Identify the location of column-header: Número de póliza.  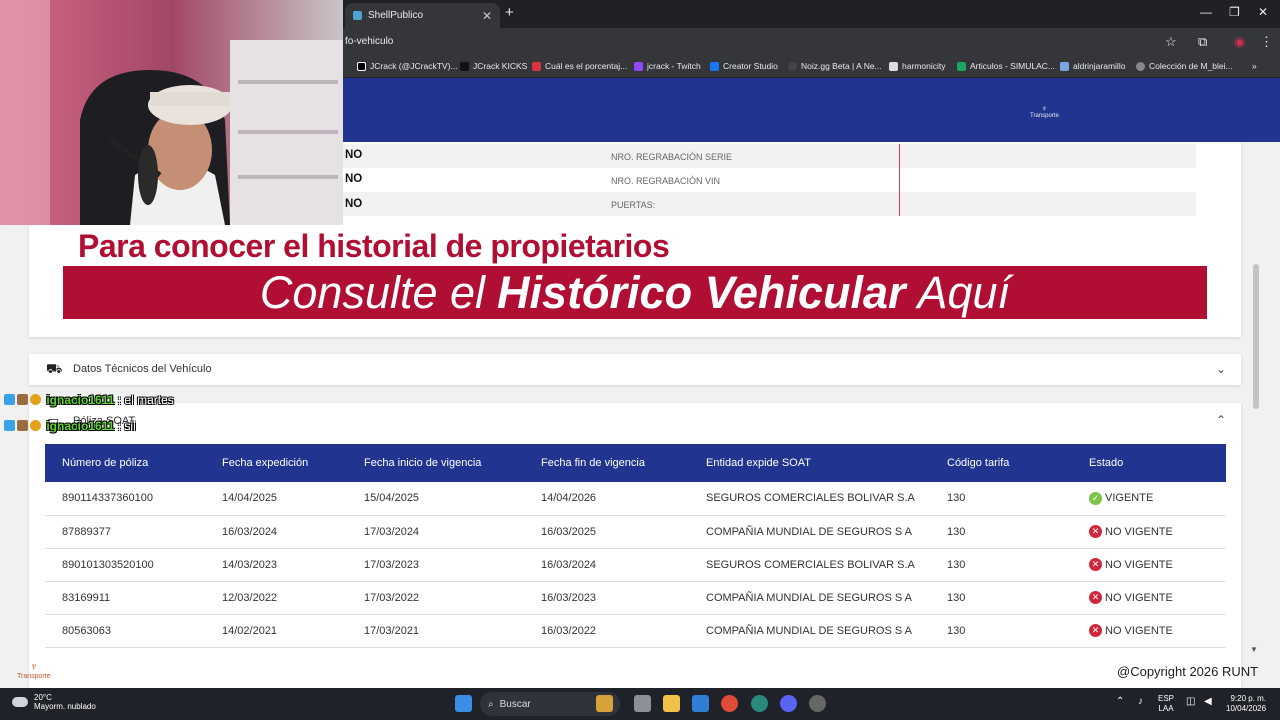
(125, 463).